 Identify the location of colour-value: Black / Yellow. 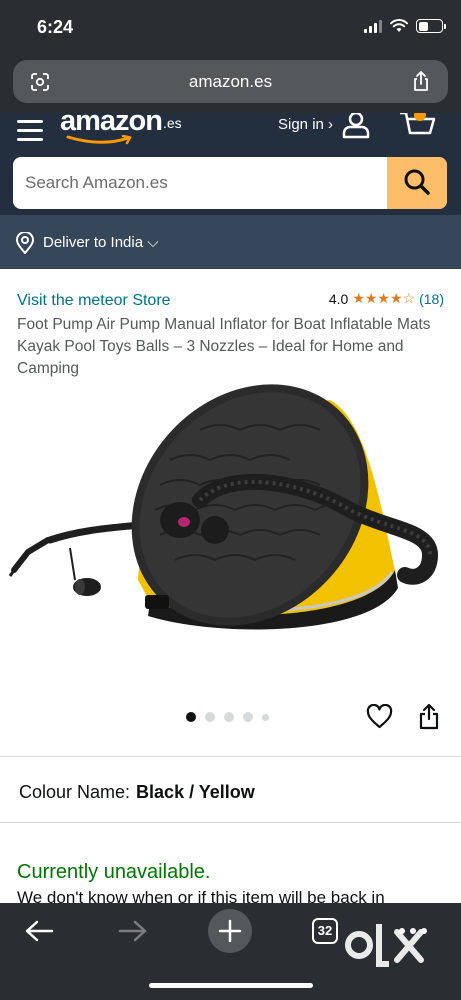
(195, 792).